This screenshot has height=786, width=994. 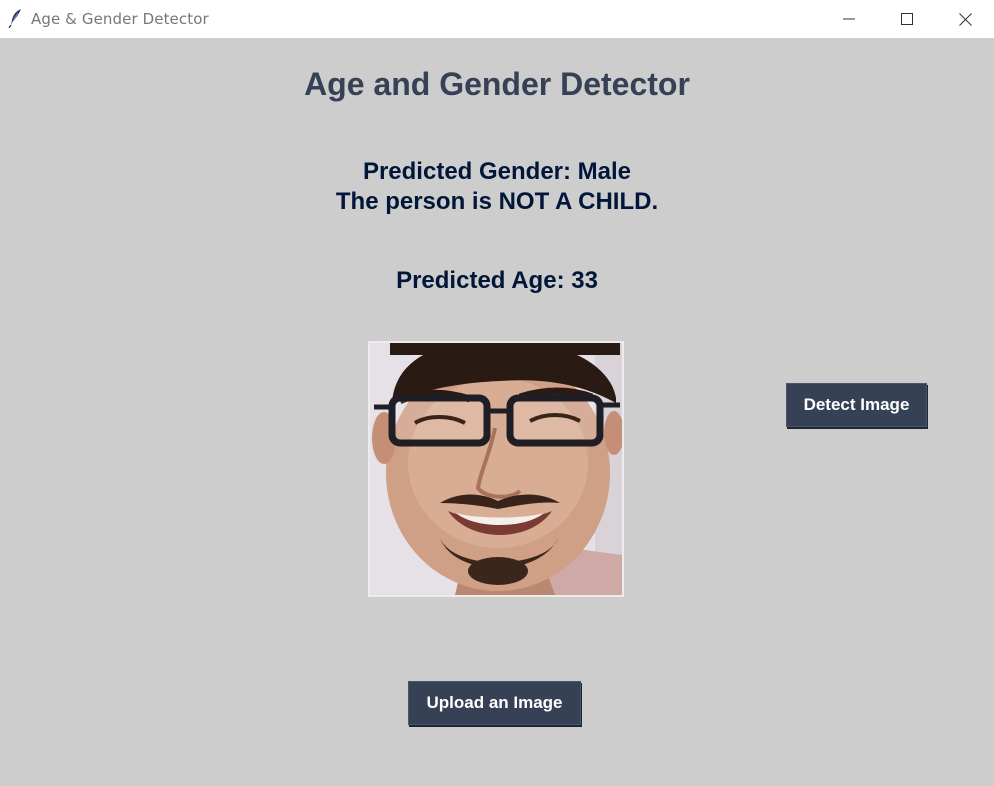 I want to click on minimize-icon, so click(x=849, y=19).